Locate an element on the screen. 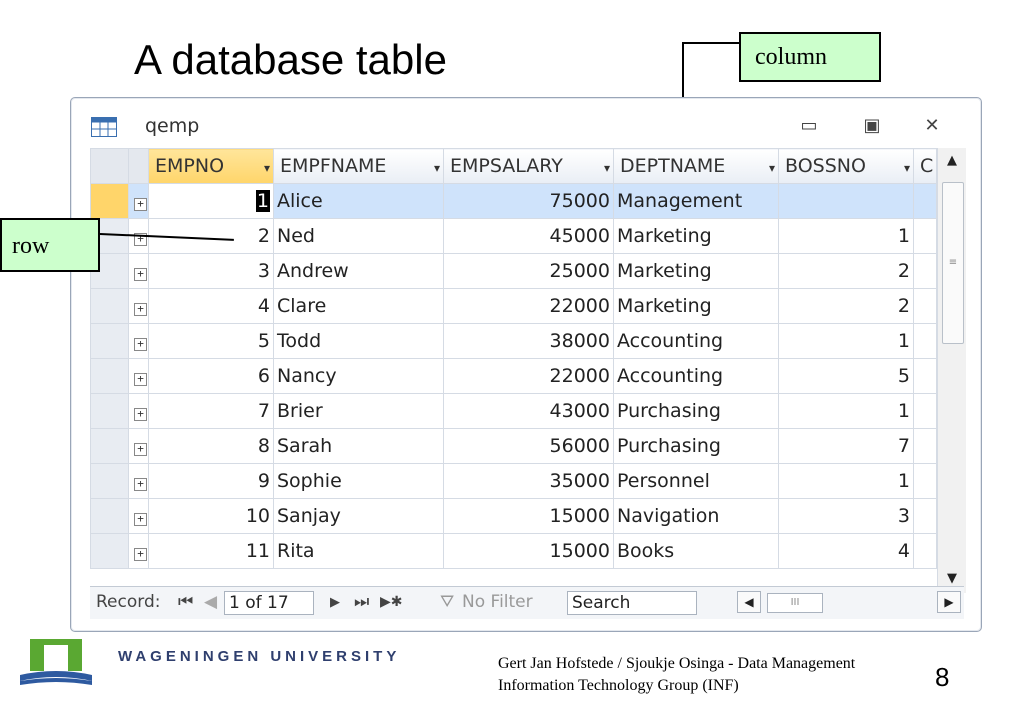 The image size is (1023, 708). select-all-corner is located at coordinates (109, 166).